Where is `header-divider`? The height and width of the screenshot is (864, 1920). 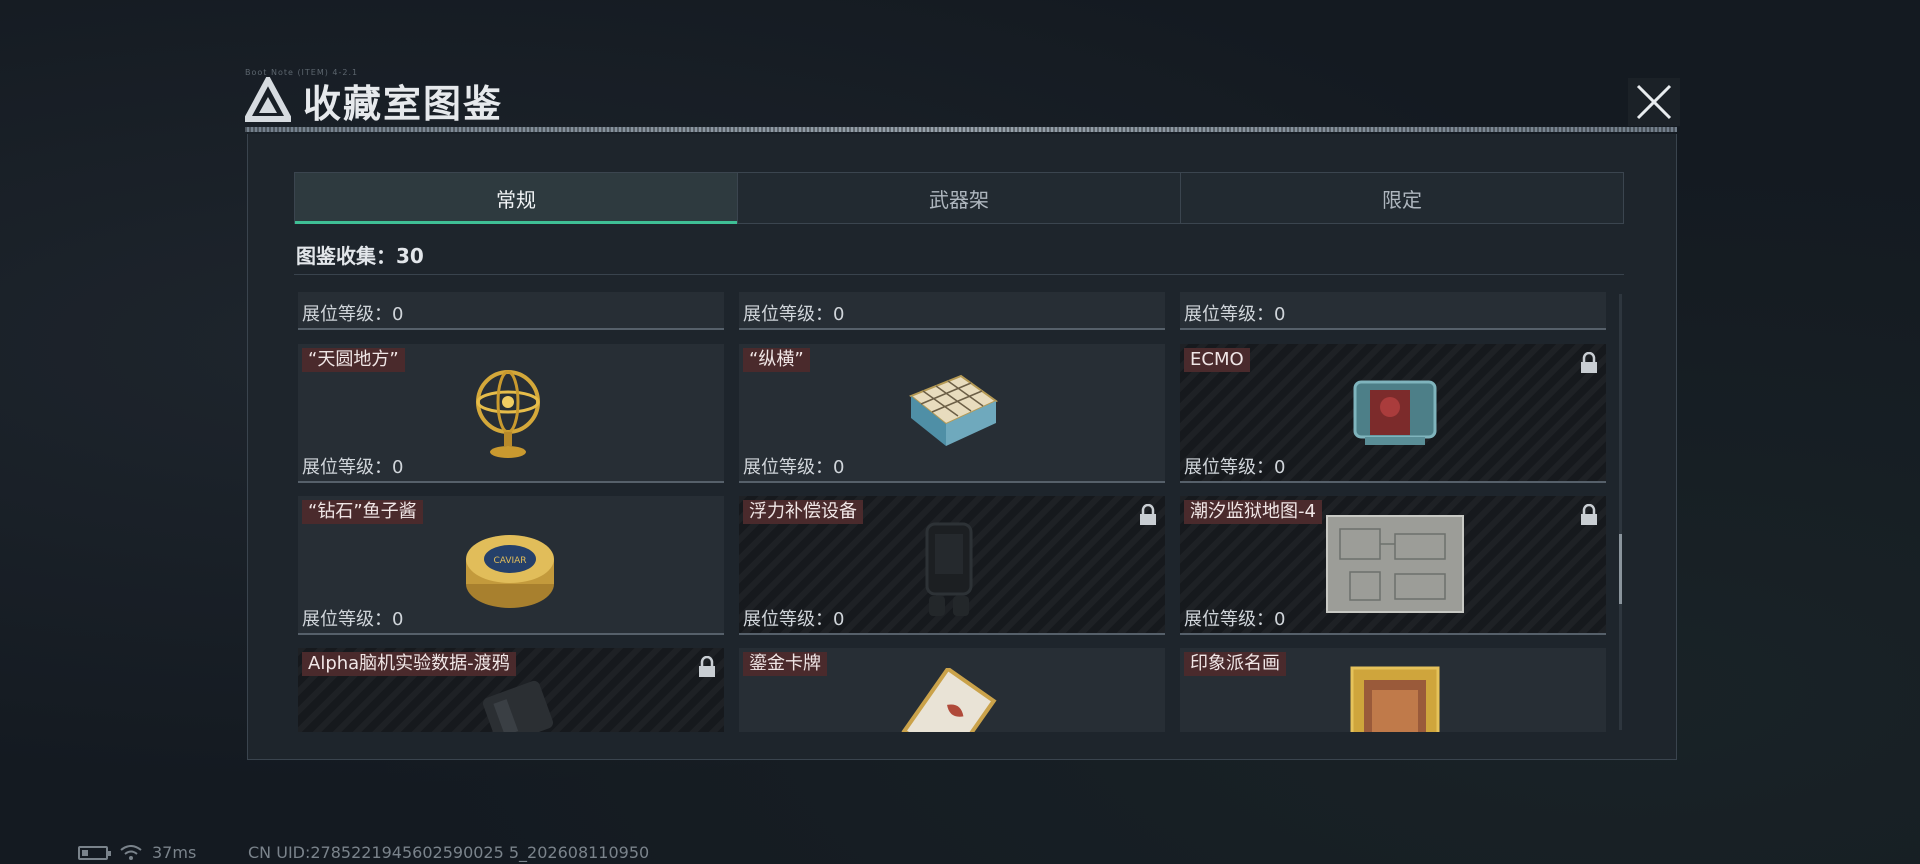
header-divider is located at coordinates (961, 129).